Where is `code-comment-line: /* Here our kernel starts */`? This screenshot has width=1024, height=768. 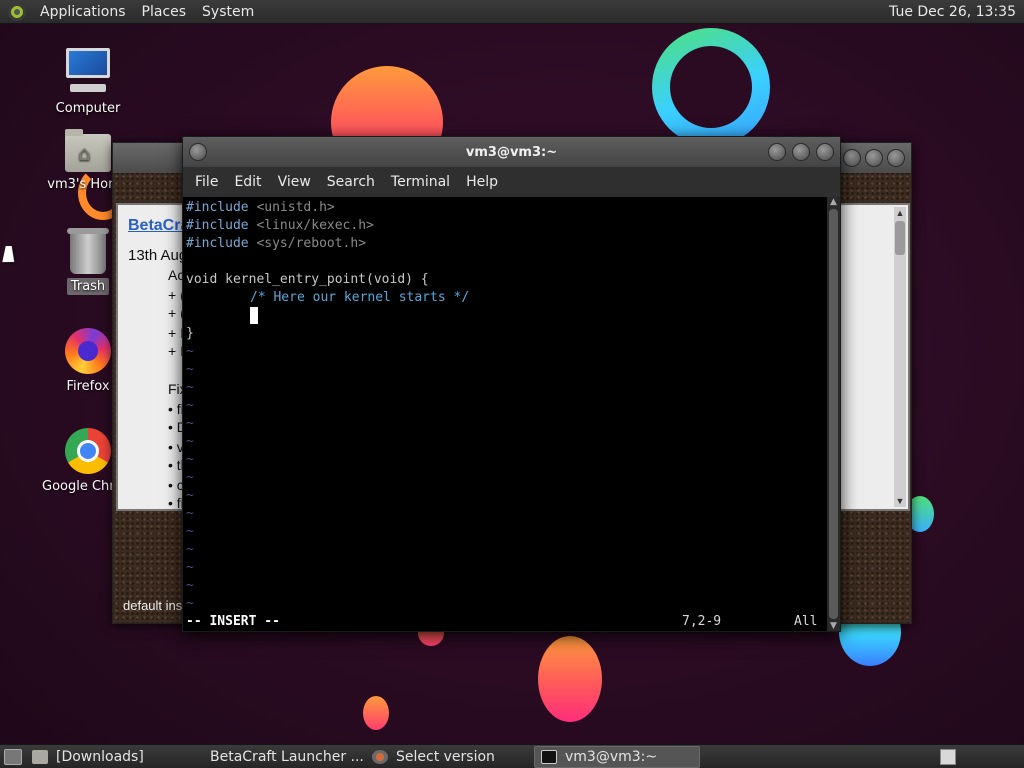
code-comment-line: /* Here our kernel starts */ is located at coordinates (360, 297).